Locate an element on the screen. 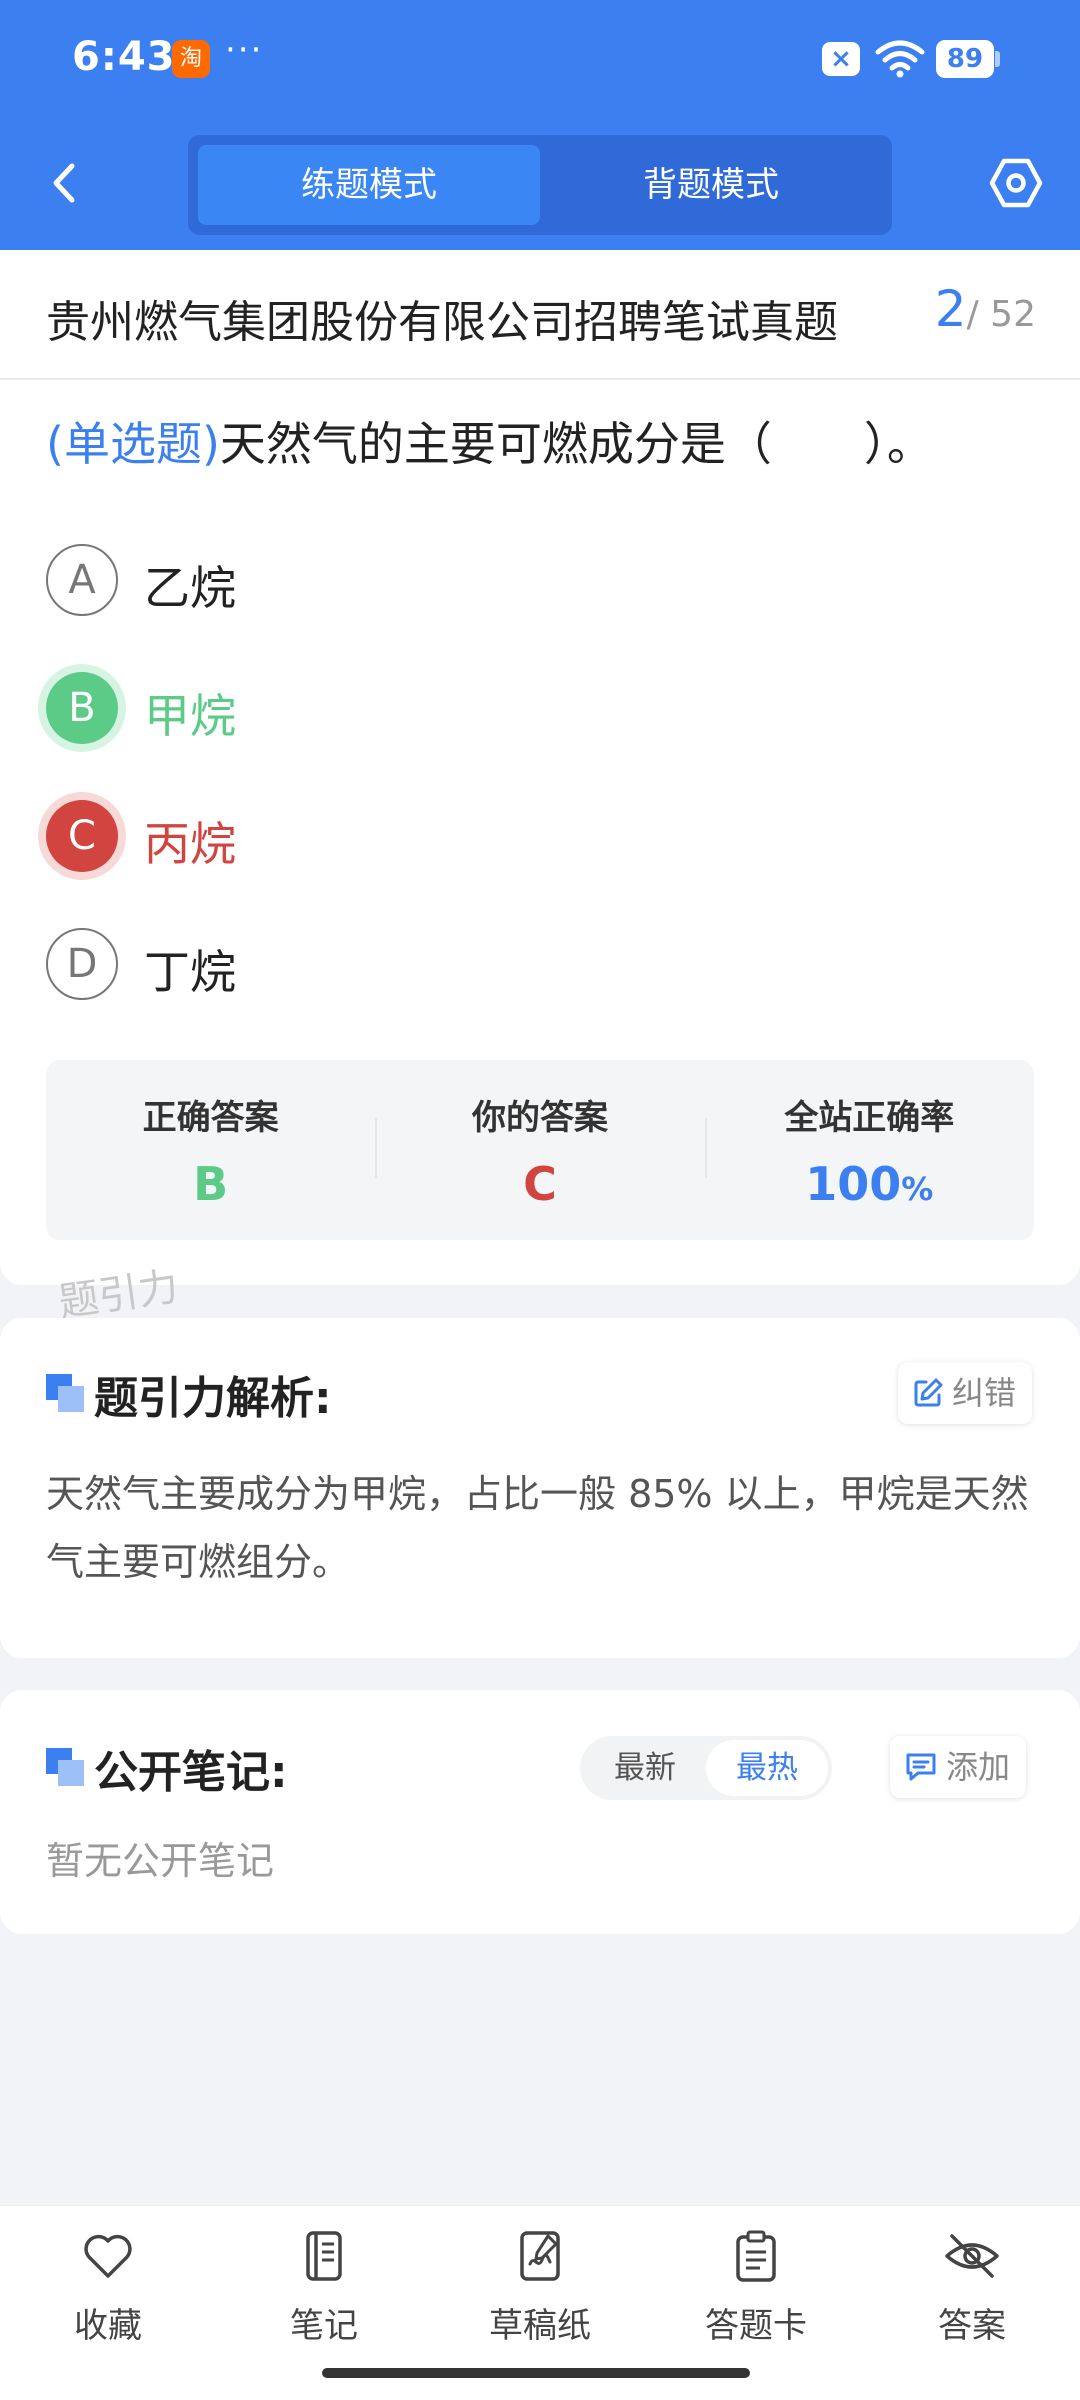 The width and height of the screenshot is (1080, 2400). question-counter: 2/ 52 is located at coordinates (985, 309).